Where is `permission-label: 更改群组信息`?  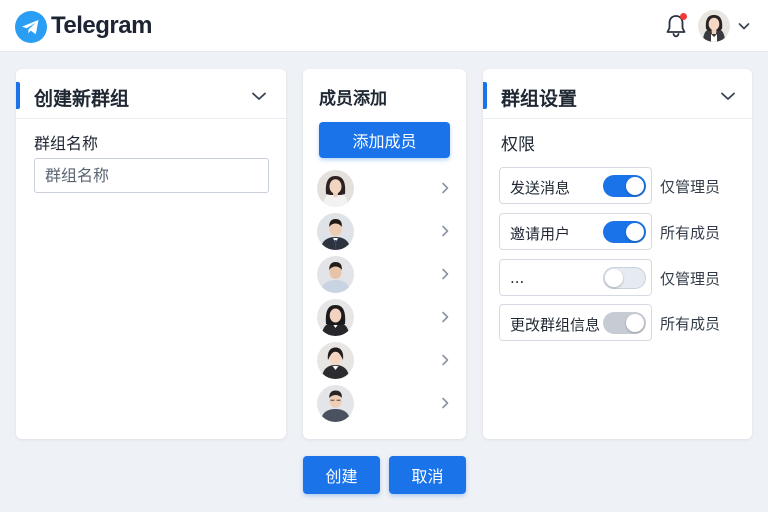
permission-label: 更改群组信息 is located at coordinates (555, 325).